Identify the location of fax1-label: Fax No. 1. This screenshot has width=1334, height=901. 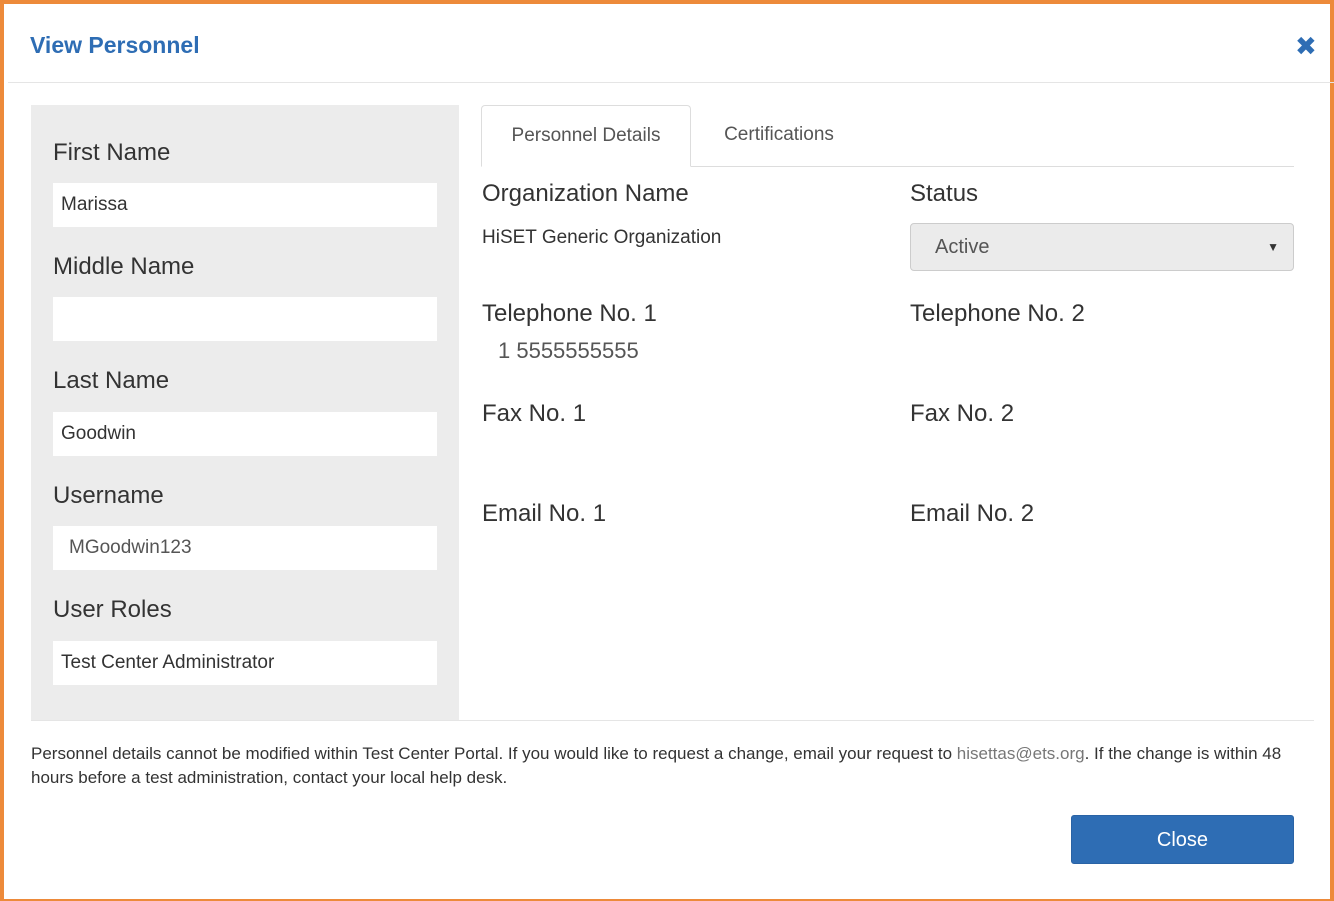
(534, 413).